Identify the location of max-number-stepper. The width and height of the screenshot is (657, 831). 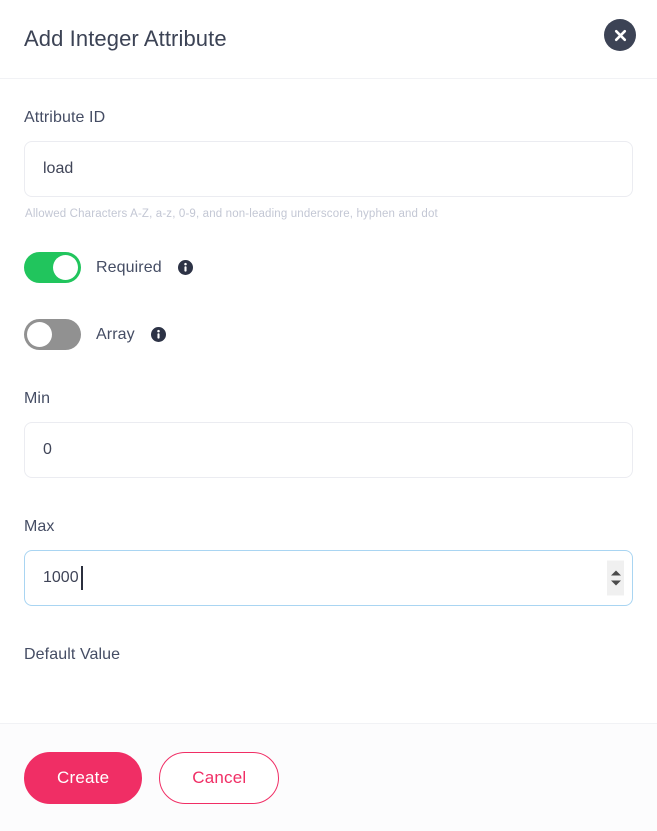
(615, 578).